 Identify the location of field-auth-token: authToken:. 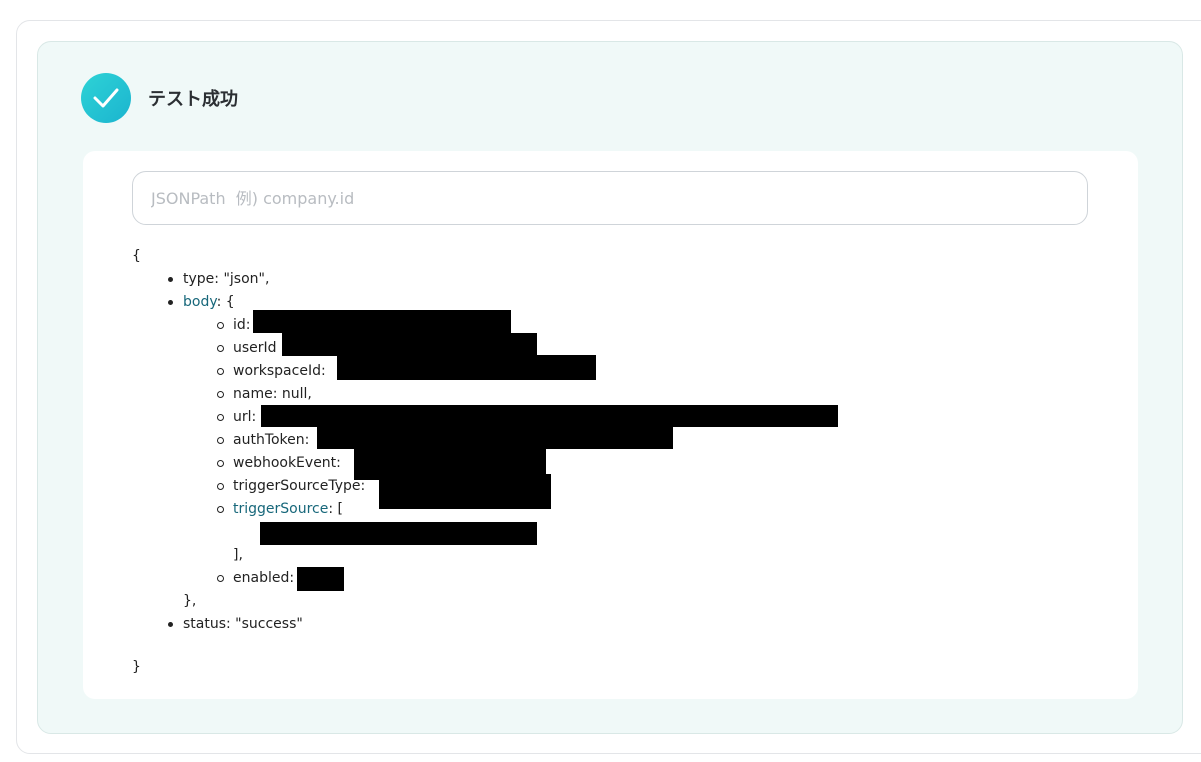
(262, 440).